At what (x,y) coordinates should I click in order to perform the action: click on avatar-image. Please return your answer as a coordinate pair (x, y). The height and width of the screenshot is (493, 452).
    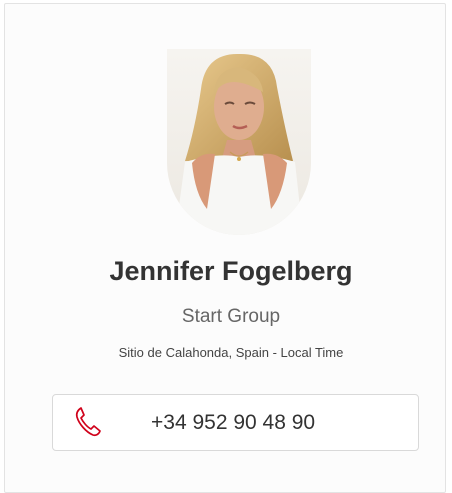
    Looking at the image, I should click on (239, 142).